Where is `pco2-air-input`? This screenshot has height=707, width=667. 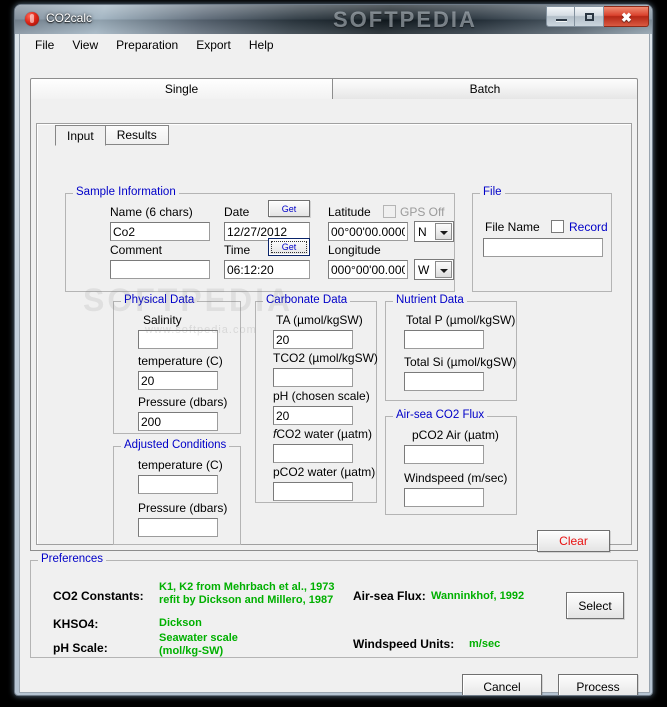 pco2-air-input is located at coordinates (444, 454).